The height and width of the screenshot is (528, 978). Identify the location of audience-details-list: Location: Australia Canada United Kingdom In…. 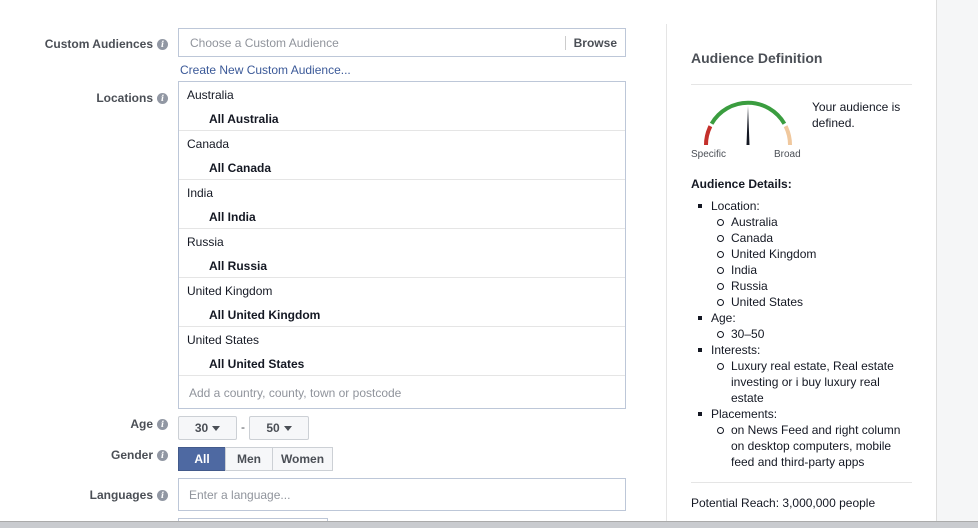
(802, 334).